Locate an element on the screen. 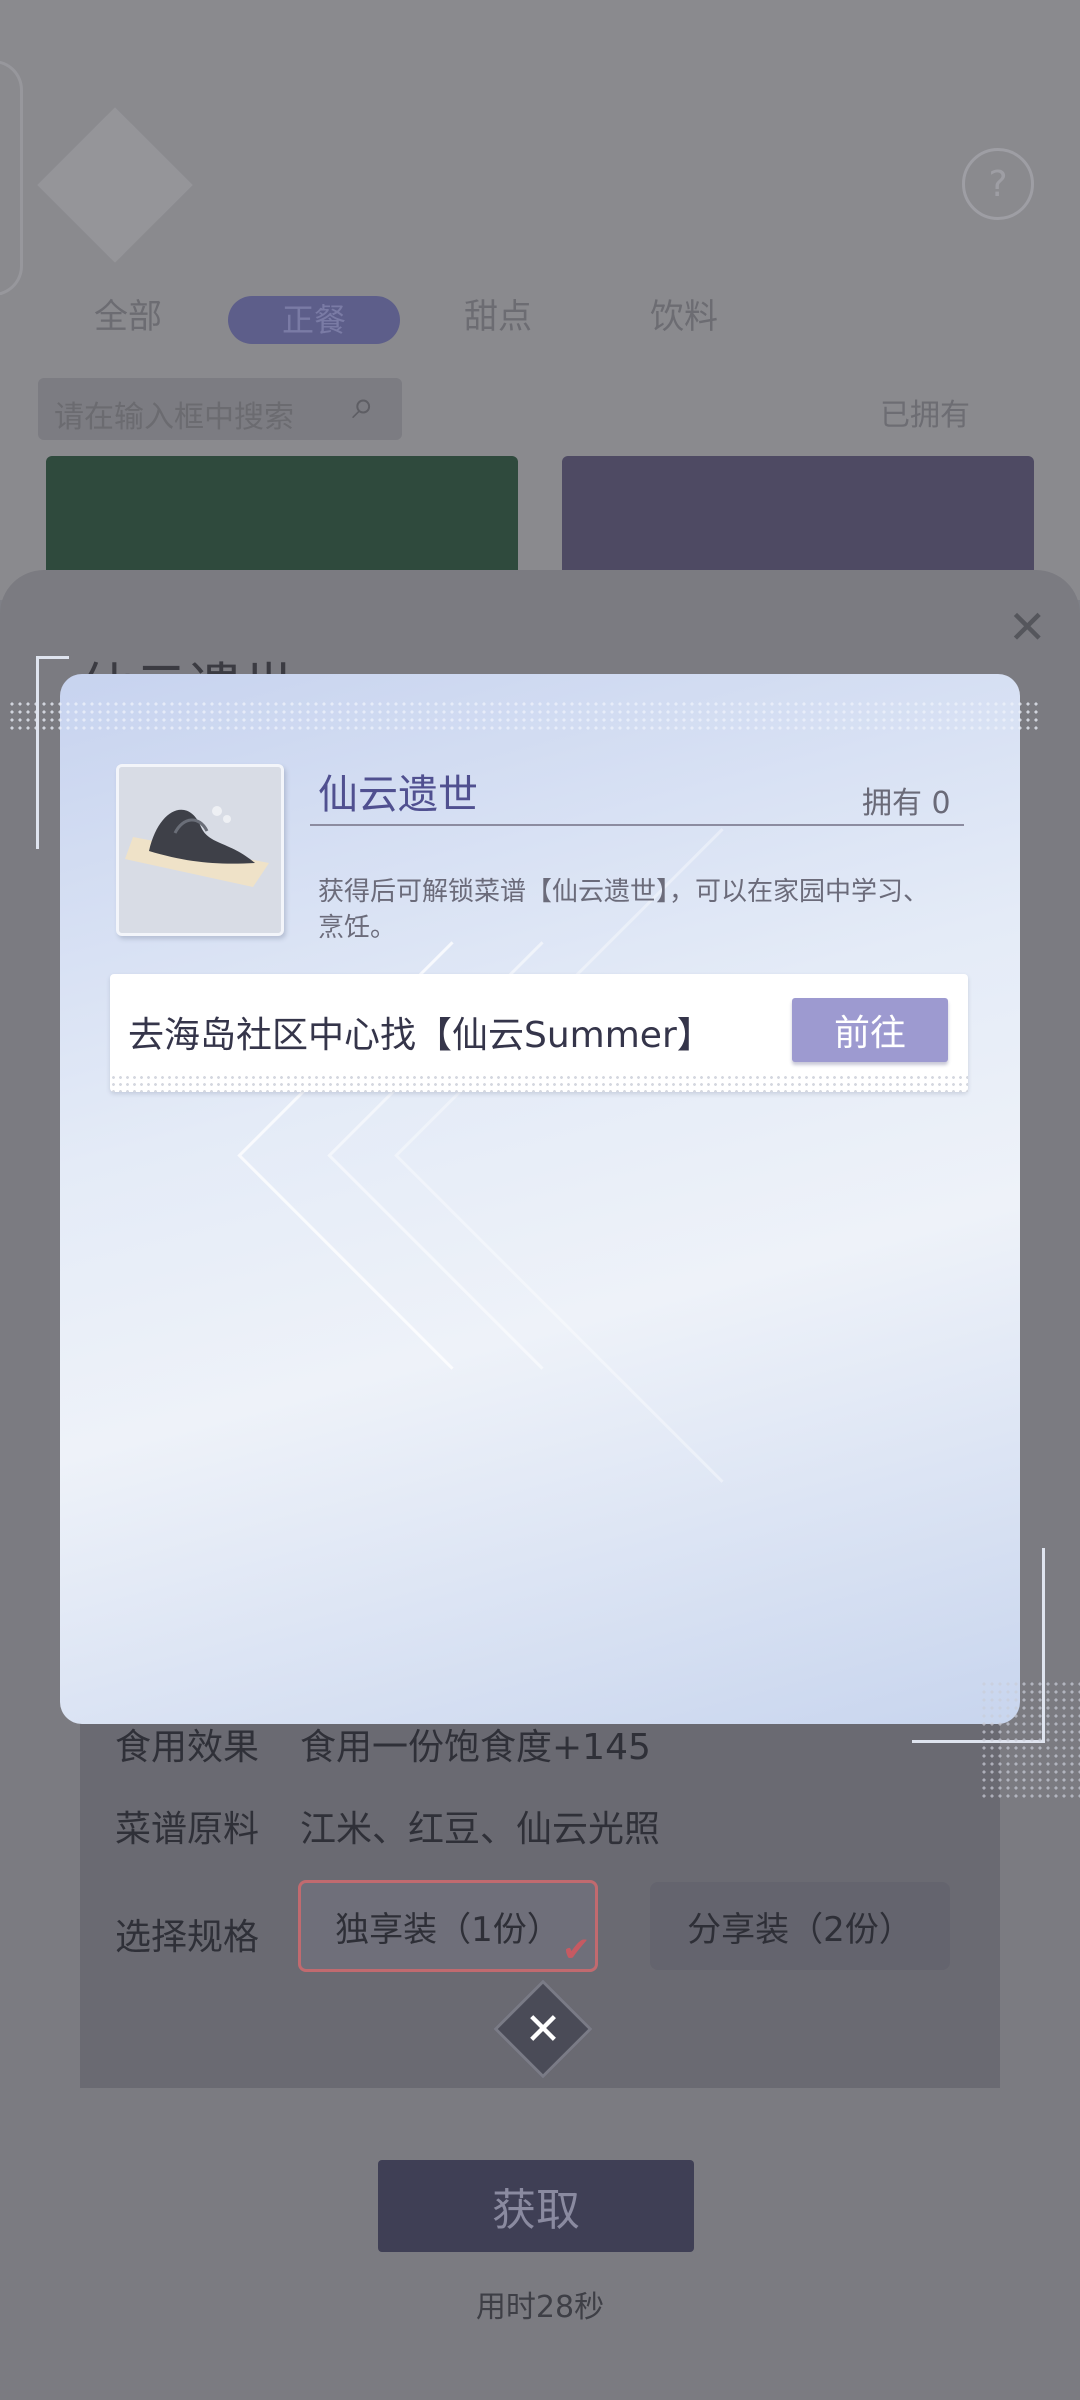  check-icon: ✔ is located at coordinates (576, 1950).